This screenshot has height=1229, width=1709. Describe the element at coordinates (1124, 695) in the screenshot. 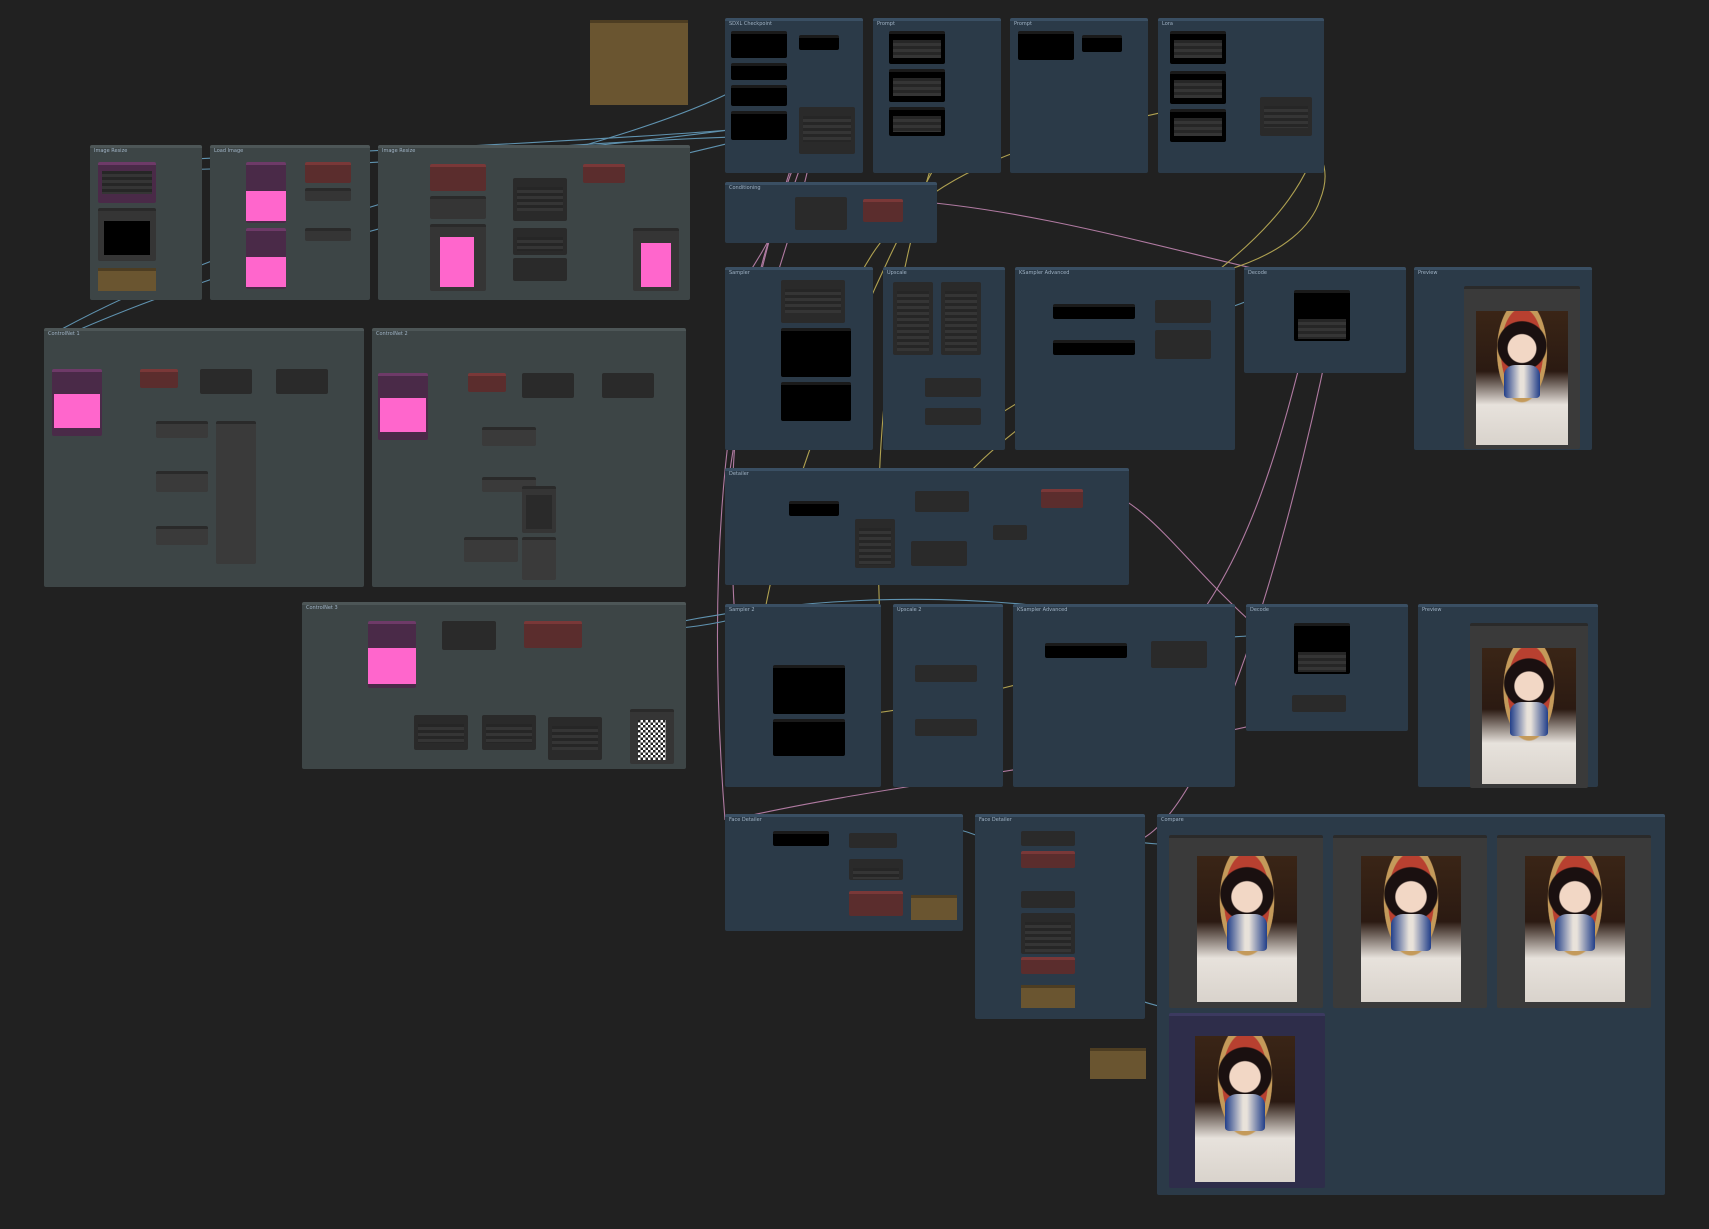

I see `group-ksampler-advanced-2: KSampler Advanced` at that location.